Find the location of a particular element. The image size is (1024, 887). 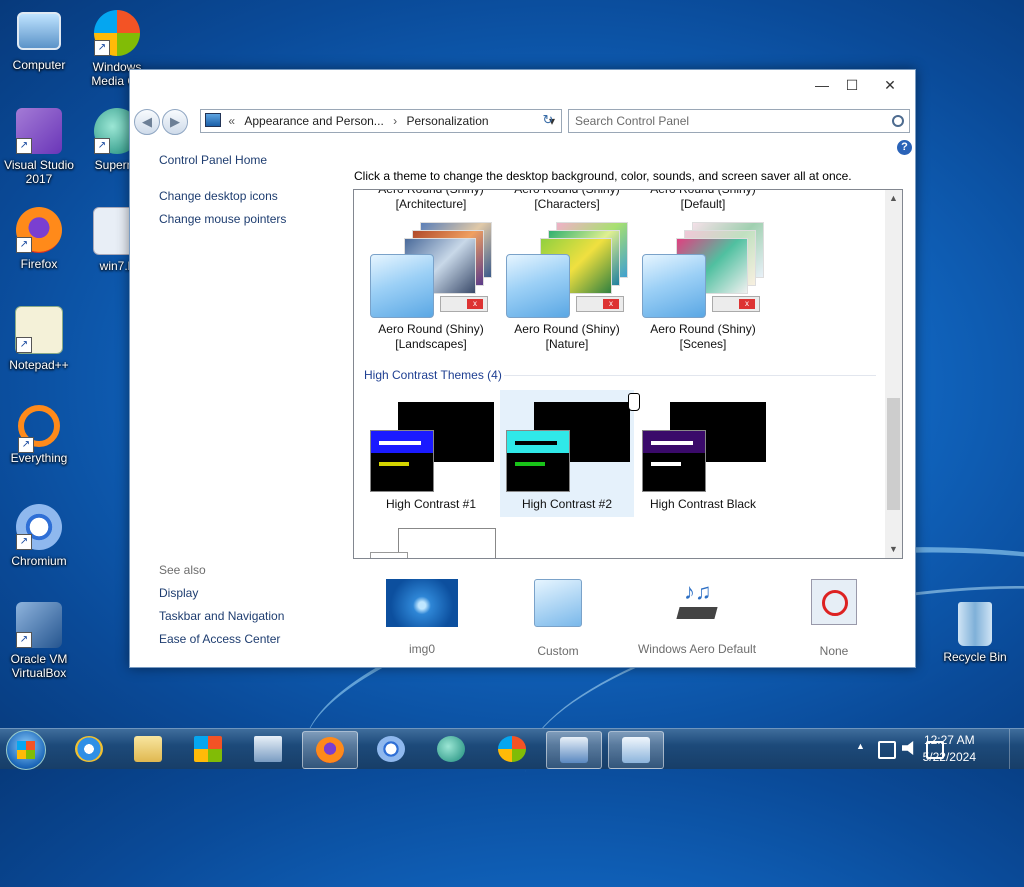

forward-button: ▶ is located at coordinates (175, 122).